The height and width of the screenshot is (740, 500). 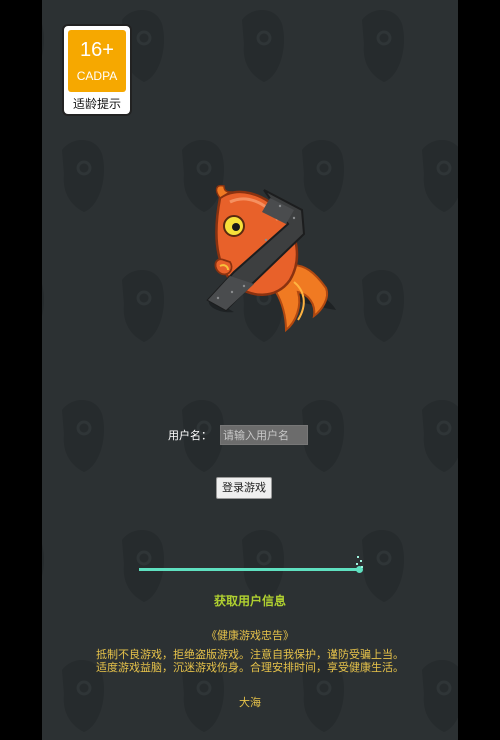 I want to click on loading-progress-bar, so click(x=251, y=569).